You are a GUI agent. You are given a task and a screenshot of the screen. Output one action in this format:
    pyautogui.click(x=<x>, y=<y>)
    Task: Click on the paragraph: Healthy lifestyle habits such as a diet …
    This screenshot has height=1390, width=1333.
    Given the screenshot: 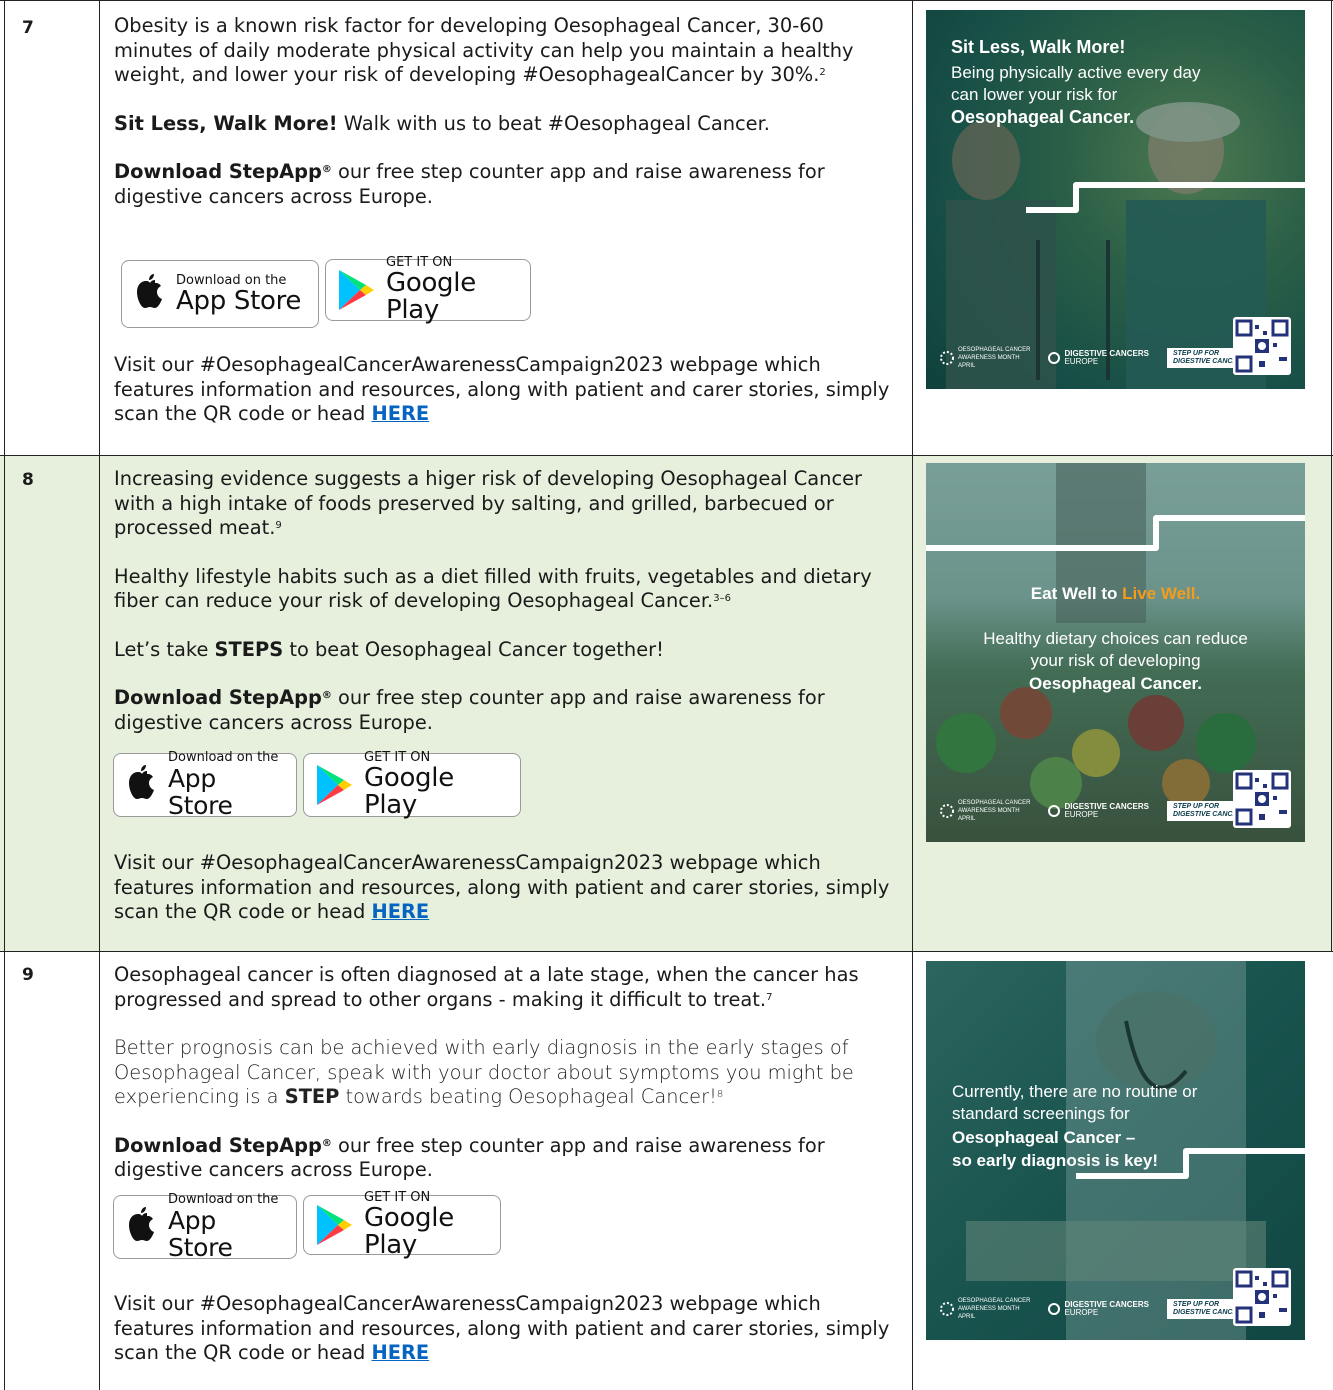 What is the action you would take?
    pyautogui.click(x=504, y=589)
    